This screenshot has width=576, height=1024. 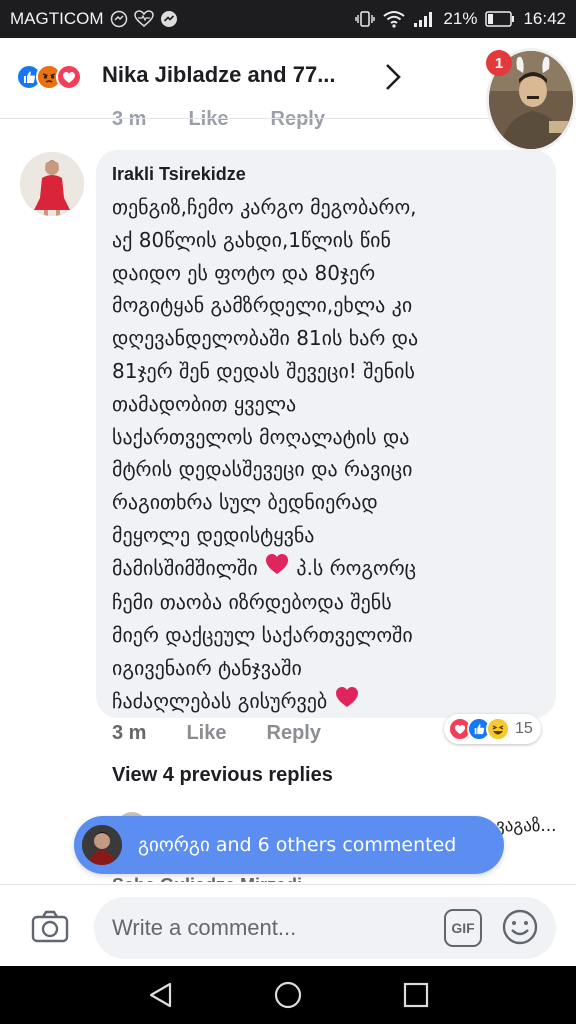 What do you see at coordinates (49, 77) in the screenshot?
I see `header-reactions` at bounding box center [49, 77].